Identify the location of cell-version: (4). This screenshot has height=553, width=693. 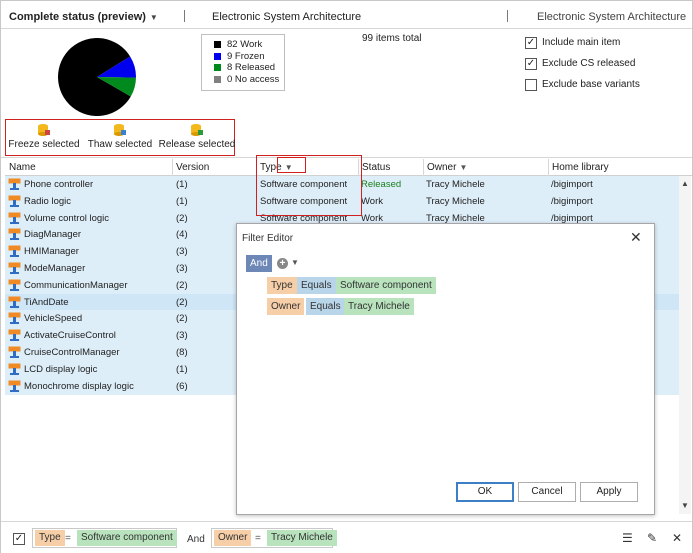
(182, 235).